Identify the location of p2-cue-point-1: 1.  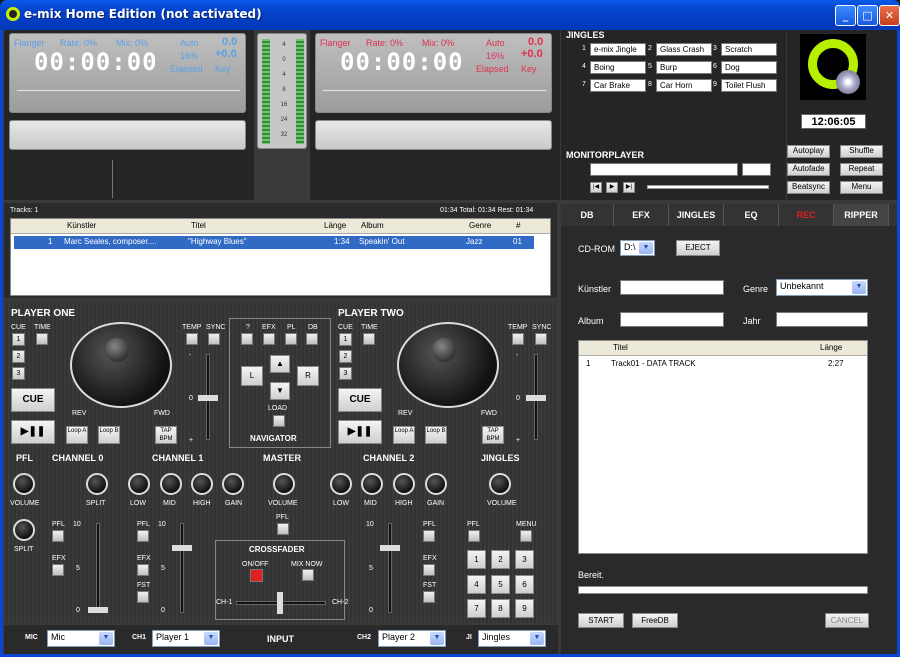
(345, 339).